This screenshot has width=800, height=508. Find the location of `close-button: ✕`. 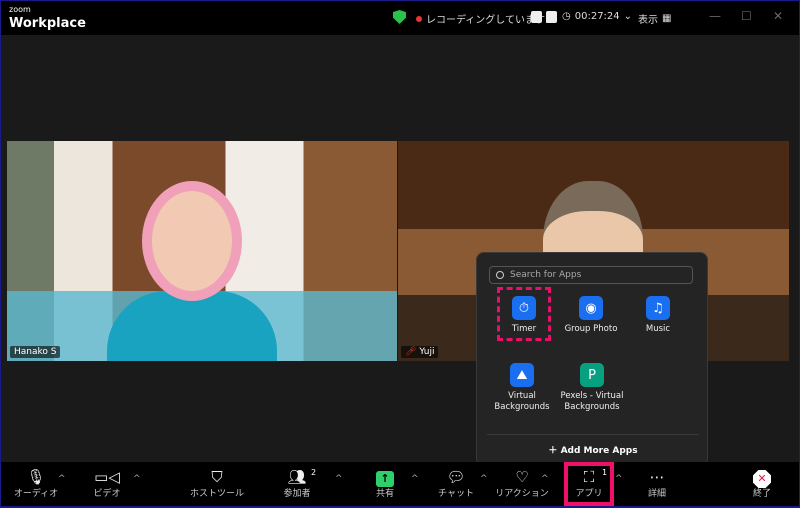

close-button: ✕ is located at coordinates (778, 16).